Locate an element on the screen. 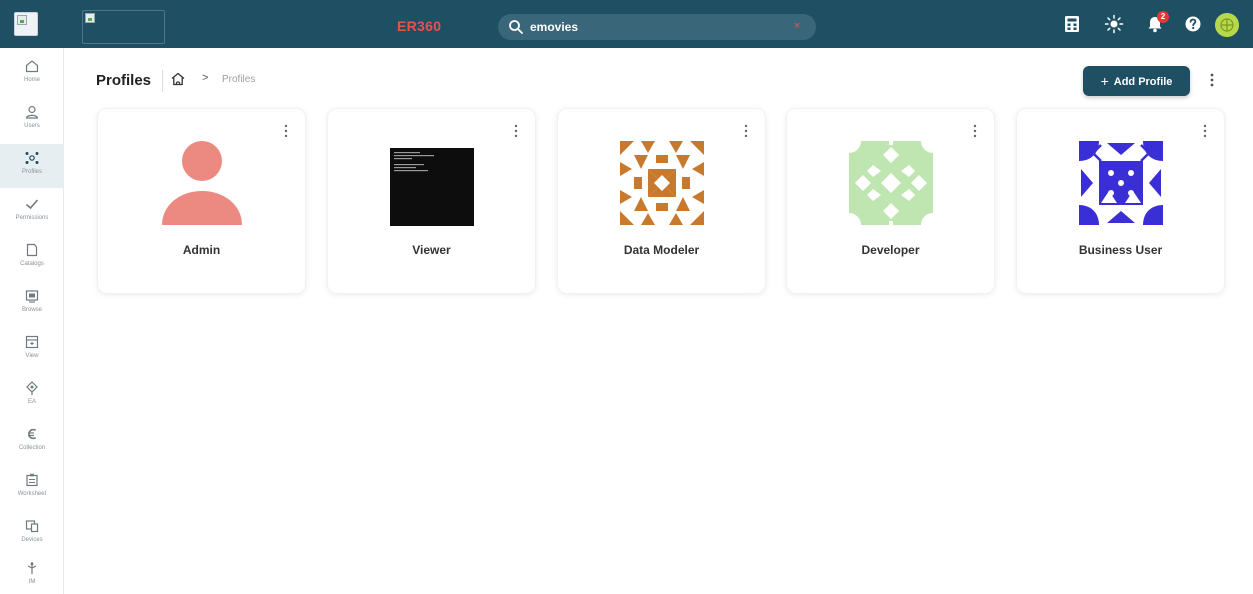 Image resolution: width=1253 pixels, height=594 pixels. home-icon is located at coordinates (32, 66).